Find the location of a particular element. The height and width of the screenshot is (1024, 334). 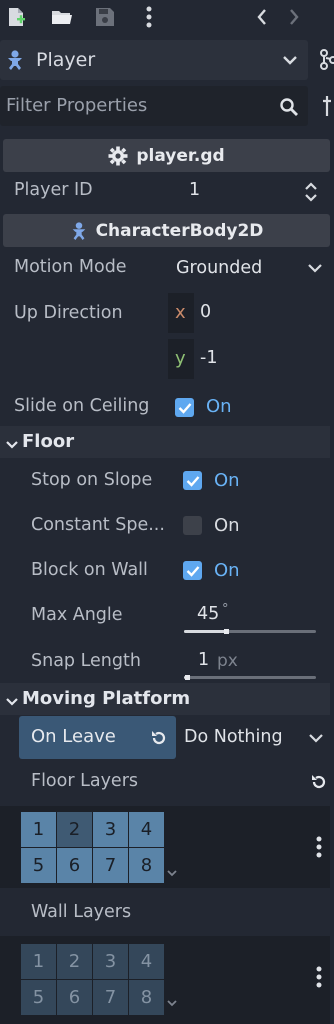

class-section-header: CharacterBody2D is located at coordinates (166, 230).